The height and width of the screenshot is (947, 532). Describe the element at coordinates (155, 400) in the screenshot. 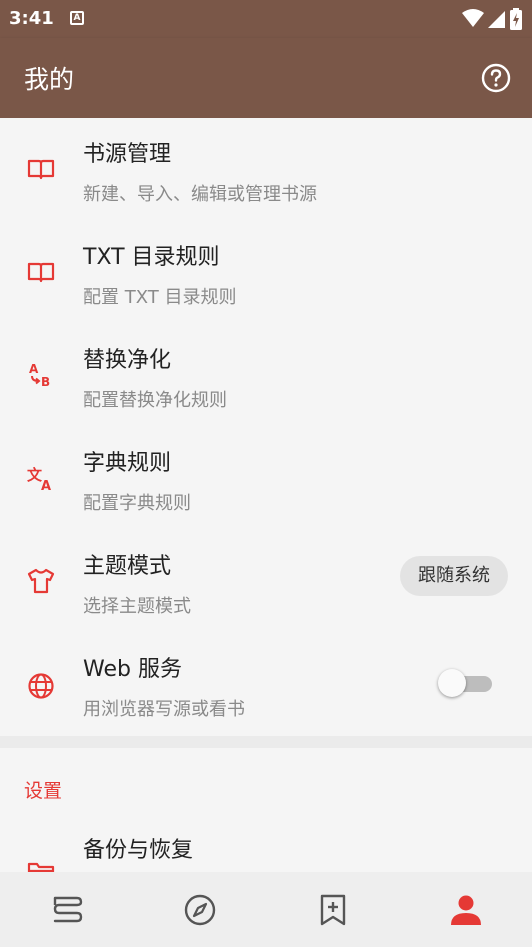

I see `item-subtitle: 配置替换净化规则` at that location.